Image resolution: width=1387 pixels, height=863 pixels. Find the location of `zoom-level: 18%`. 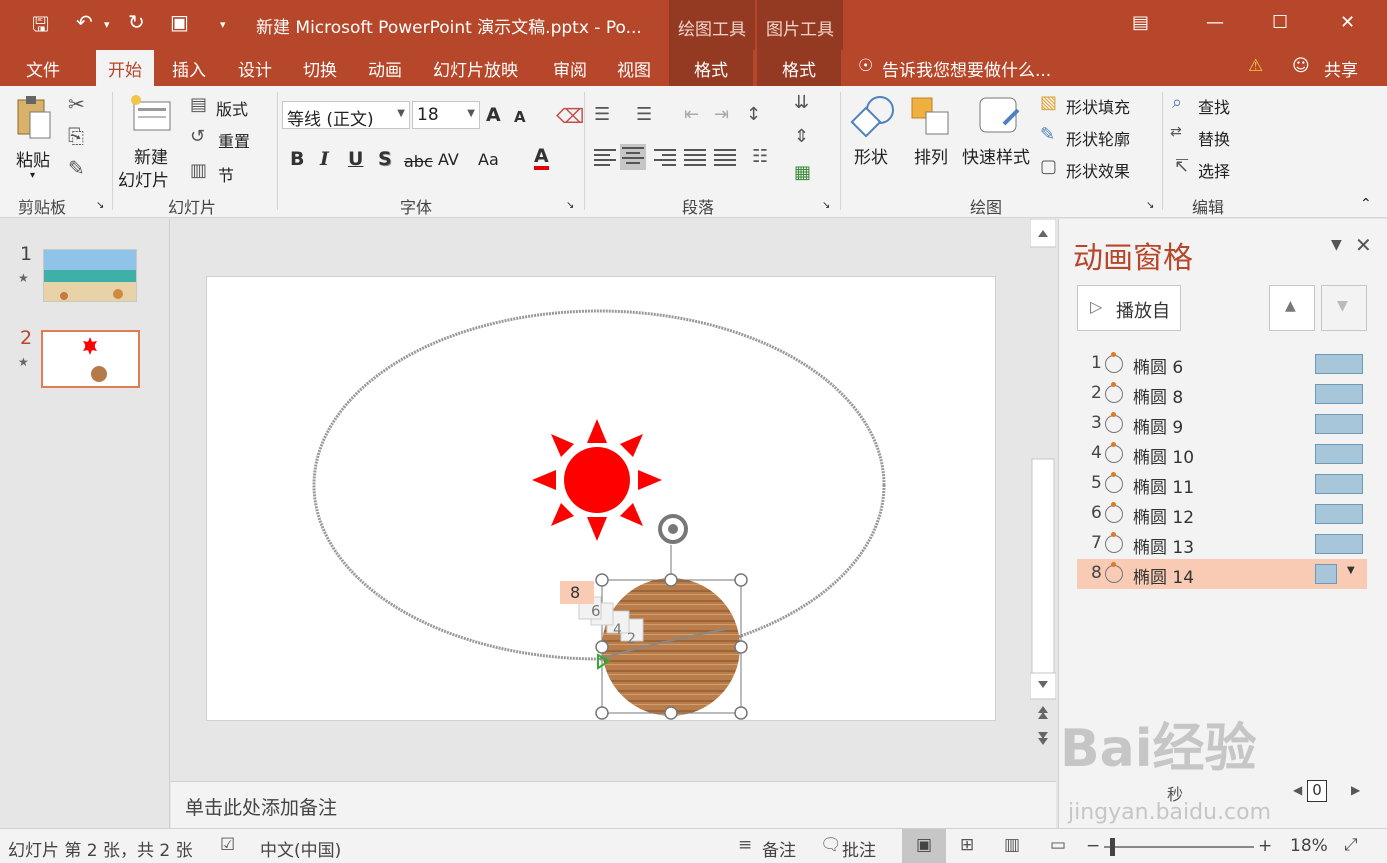

zoom-level: 18% is located at coordinates (1309, 846).